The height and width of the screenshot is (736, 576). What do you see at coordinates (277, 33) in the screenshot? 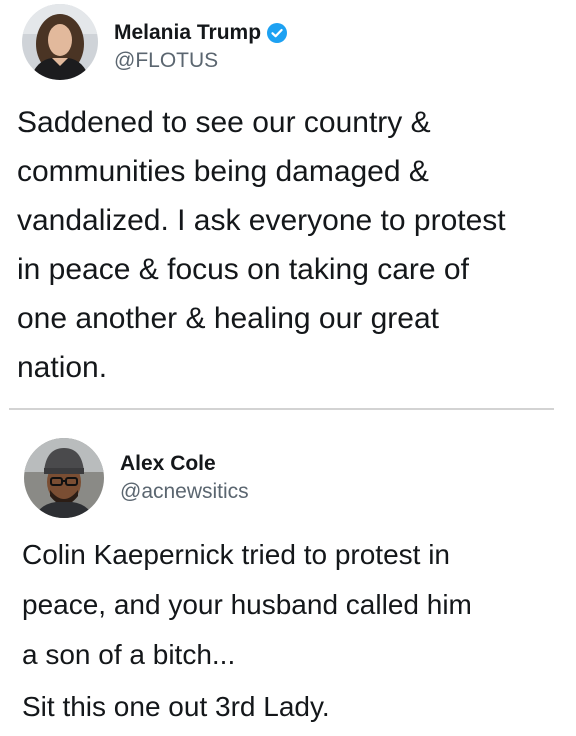
I see `verified-badge-icon` at bounding box center [277, 33].